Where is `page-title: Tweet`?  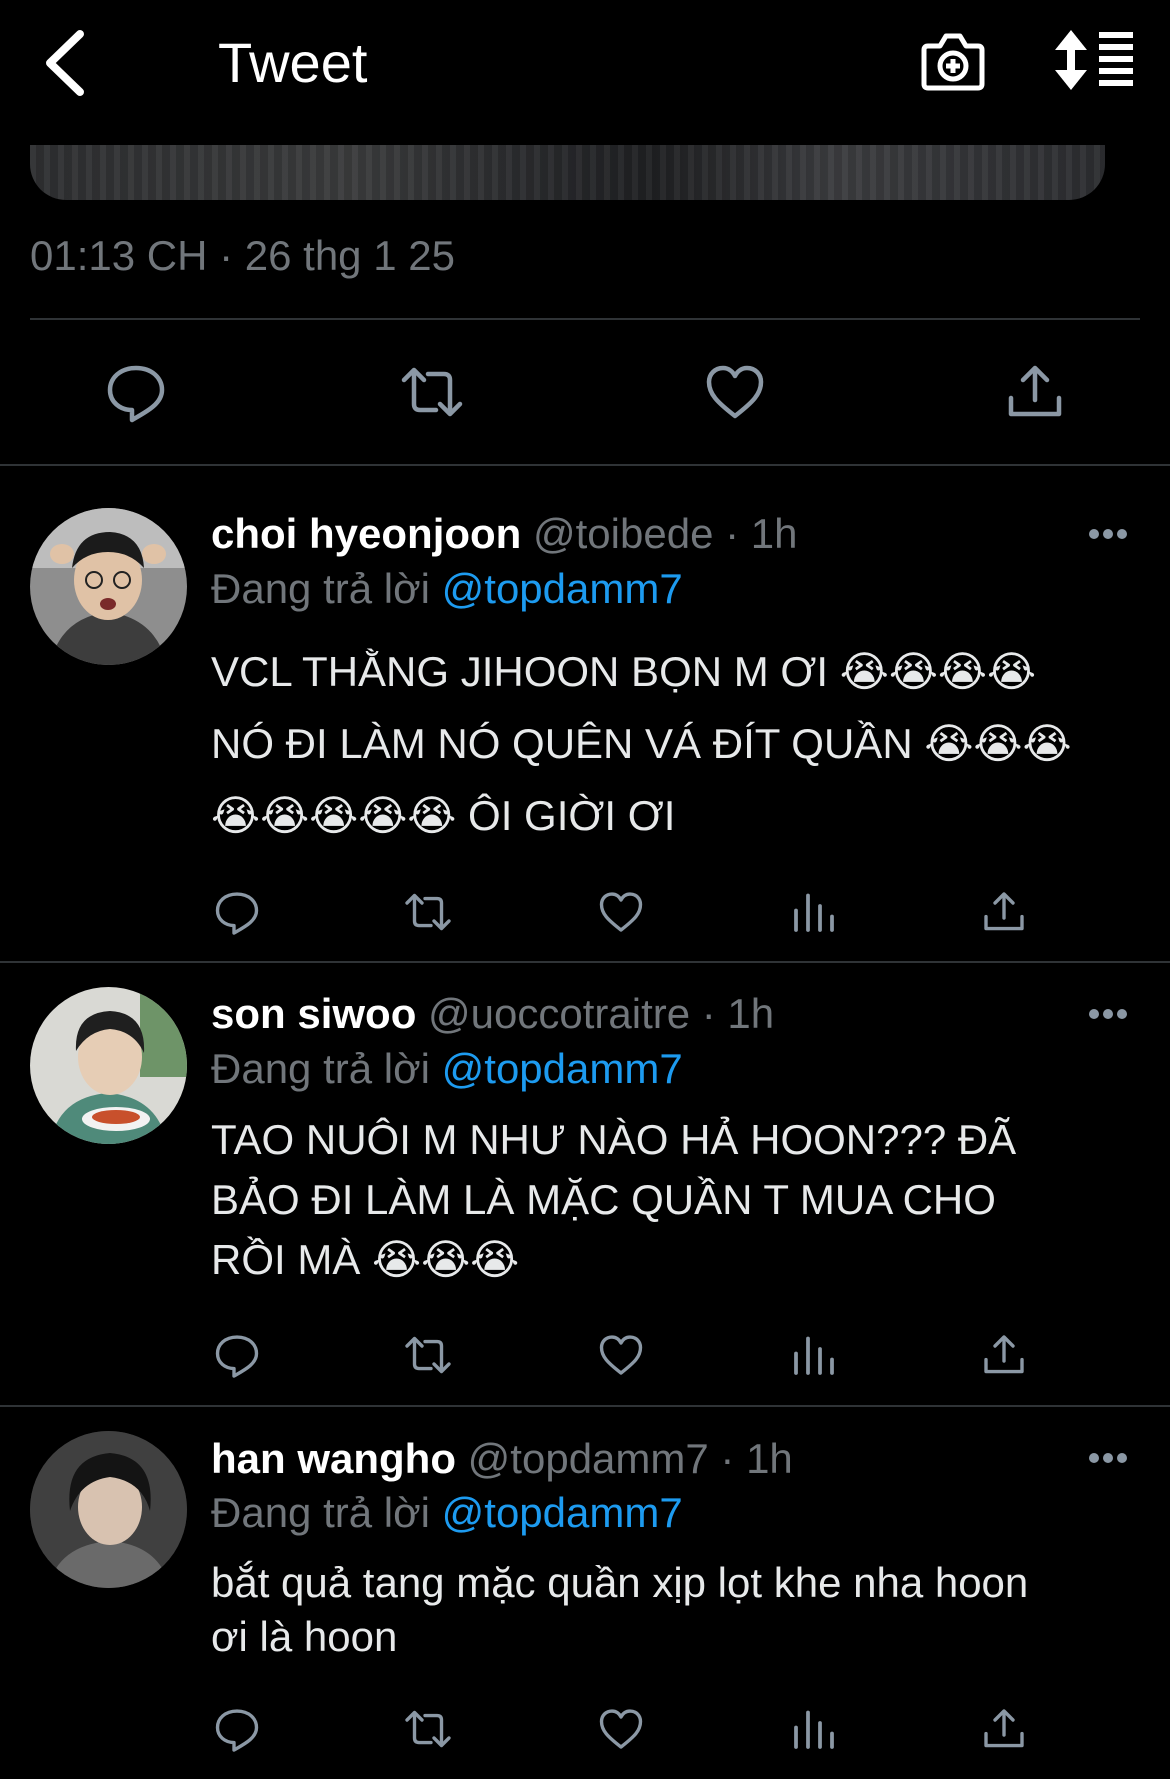 page-title: Tweet is located at coordinates (293, 62).